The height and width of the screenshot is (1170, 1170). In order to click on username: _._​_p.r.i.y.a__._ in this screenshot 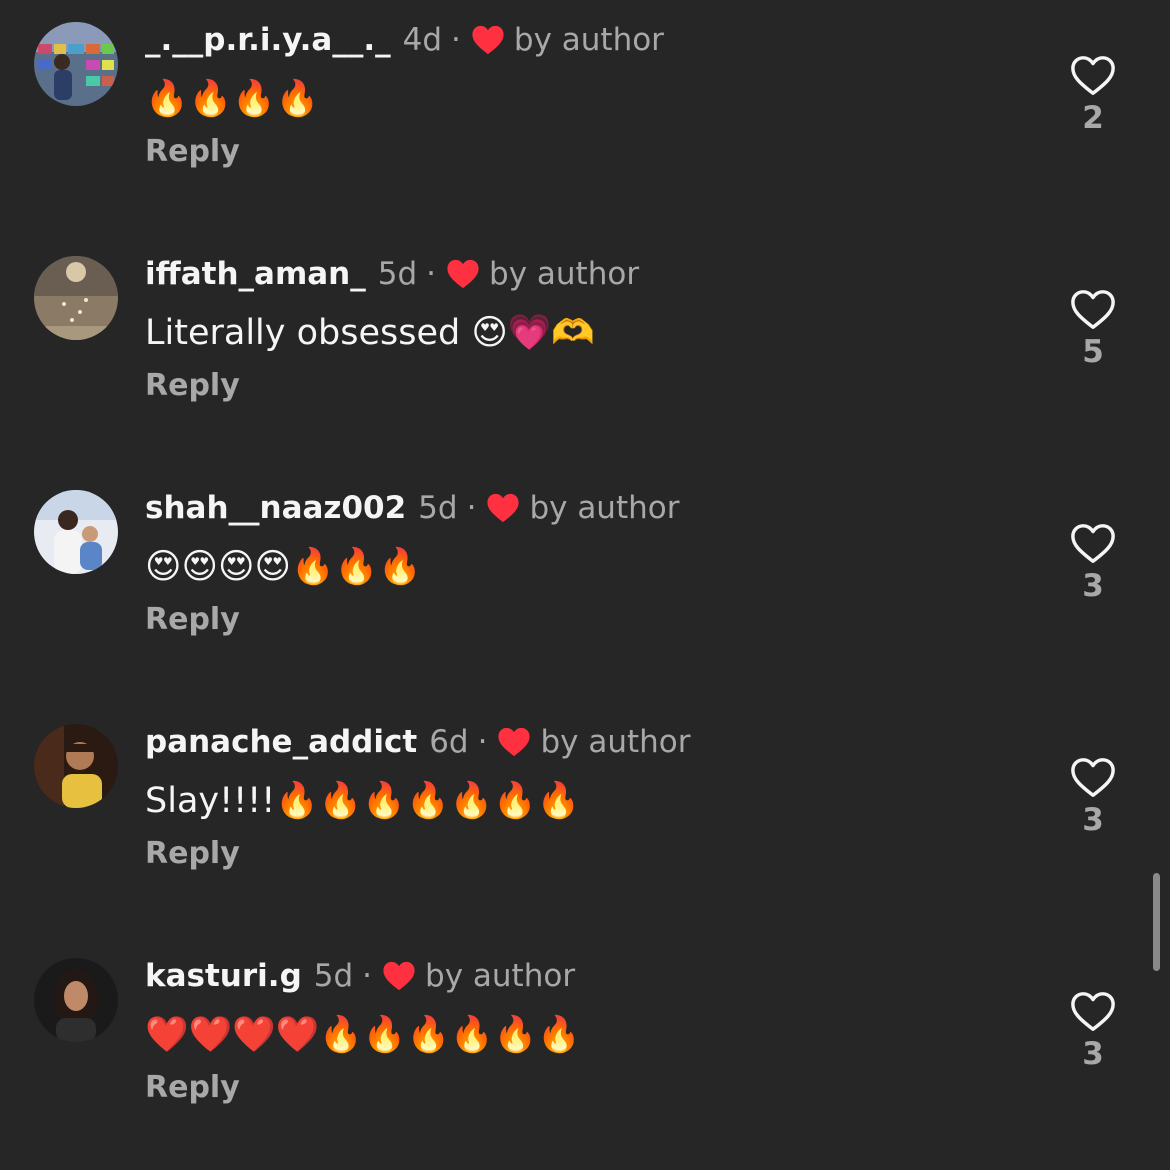, I will do `click(268, 40)`.